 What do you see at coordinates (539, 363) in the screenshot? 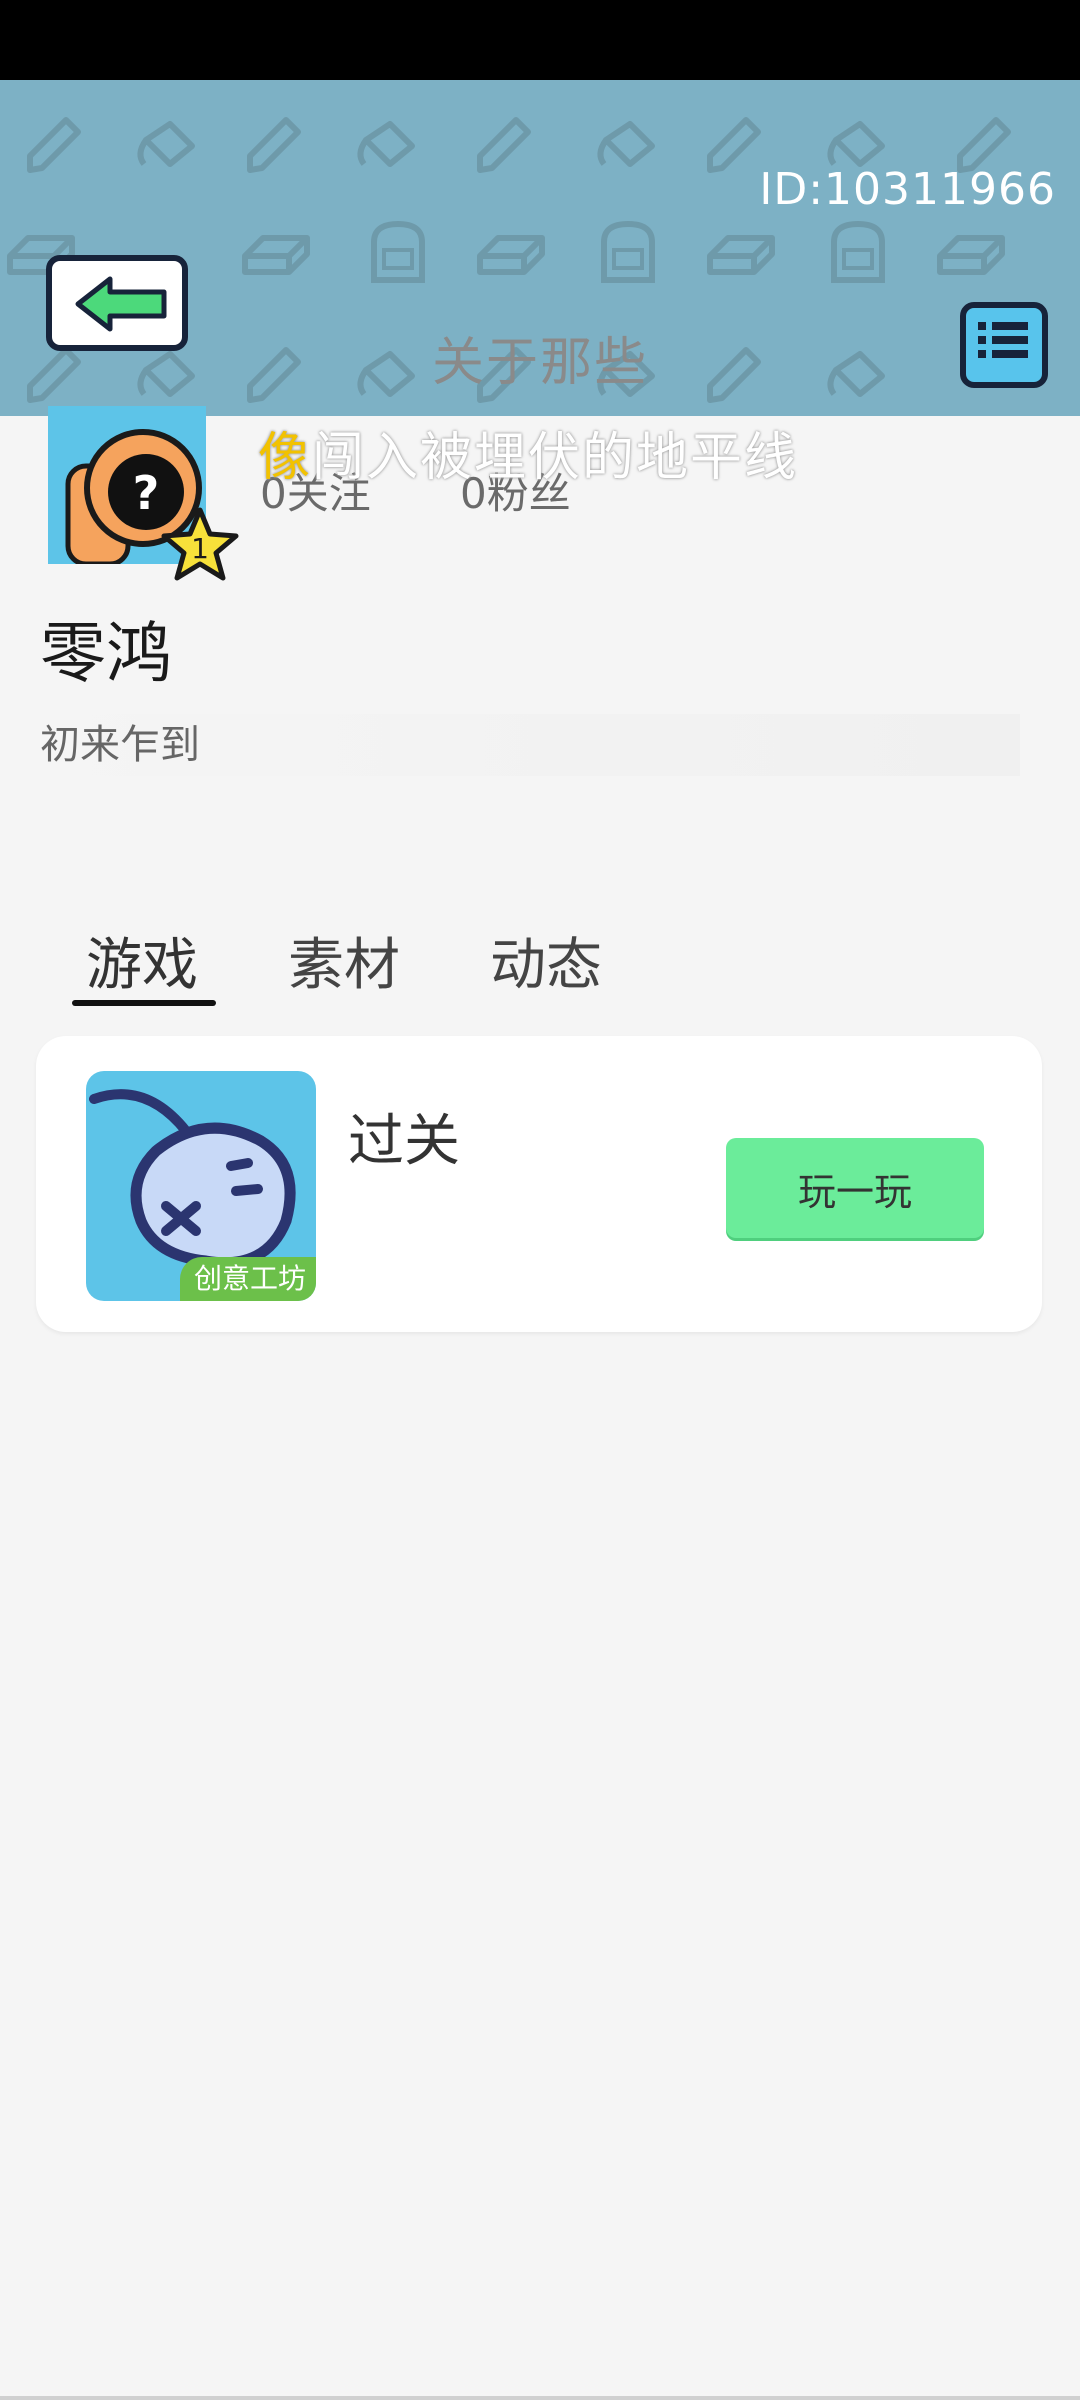
I see `header-title: 关于那些` at bounding box center [539, 363].